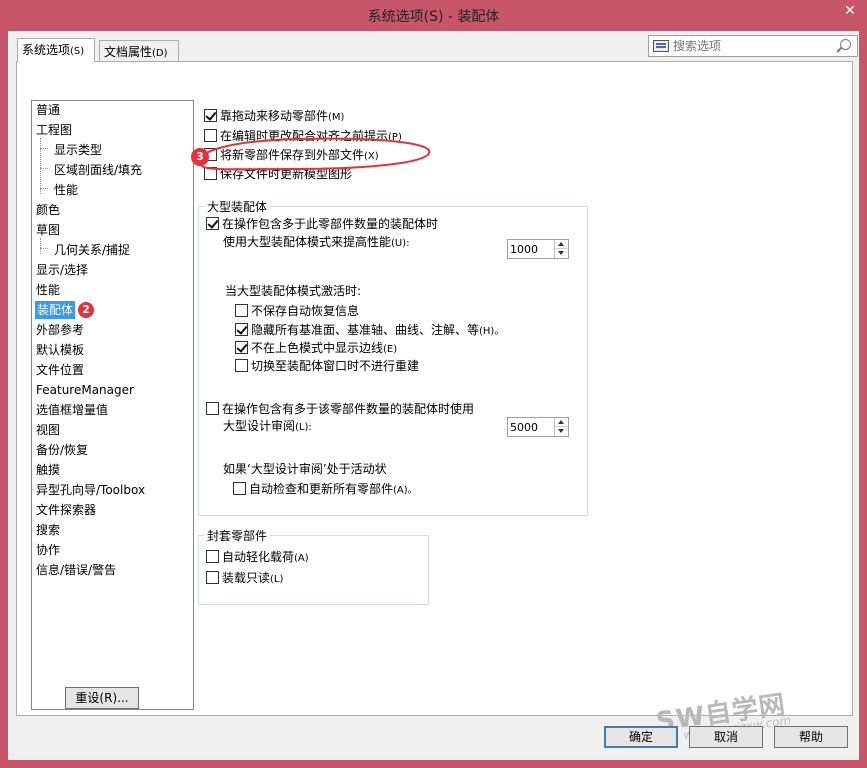  What do you see at coordinates (48, 110) in the screenshot?
I see `tree-item: 普通` at bounding box center [48, 110].